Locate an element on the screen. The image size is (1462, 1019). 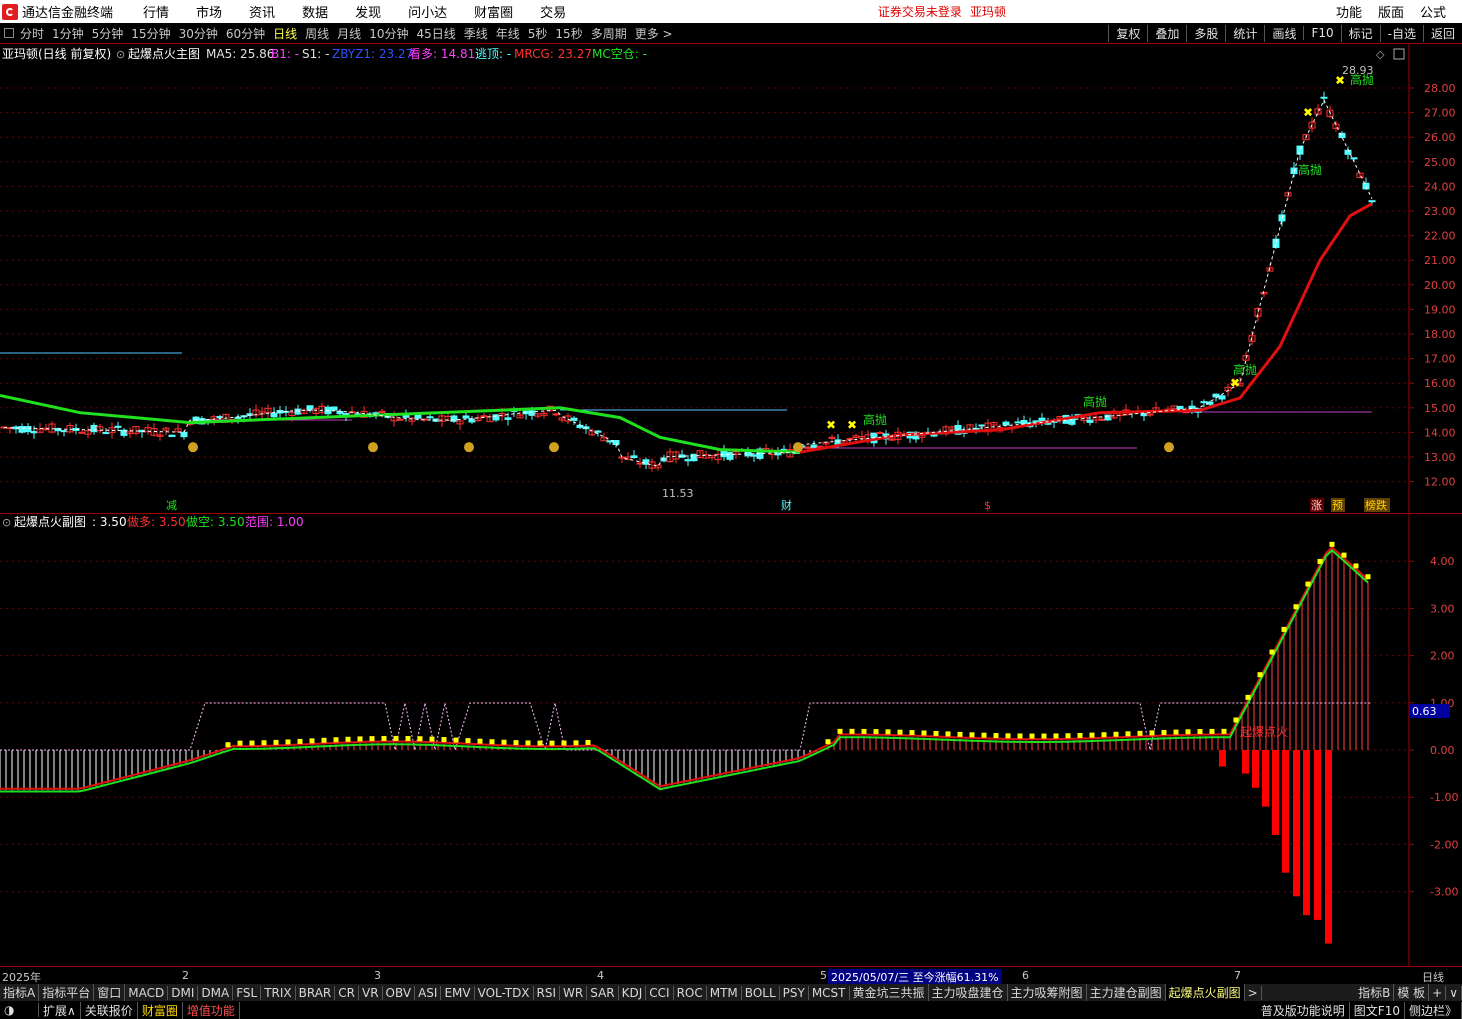
tab-brar: BRAR is located at coordinates (316, 992).